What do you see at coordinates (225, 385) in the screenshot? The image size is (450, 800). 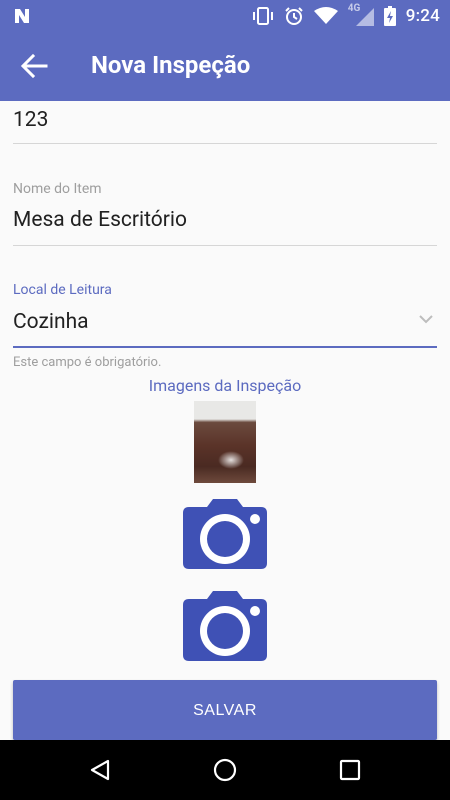 I see `images-section-title: Imagens da Inspeção` at bounding box center [225, 385].